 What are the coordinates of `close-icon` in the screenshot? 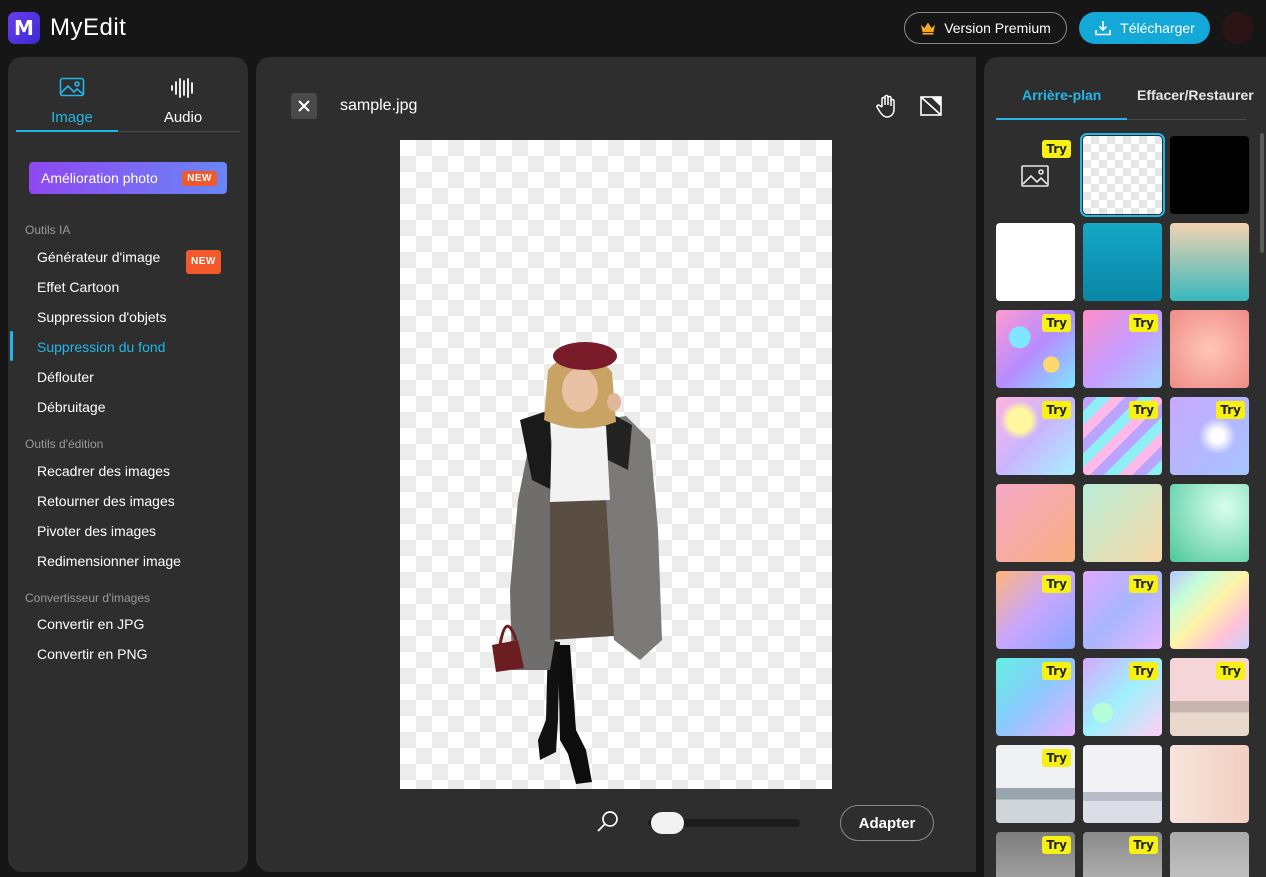 It's located at (304, 106).